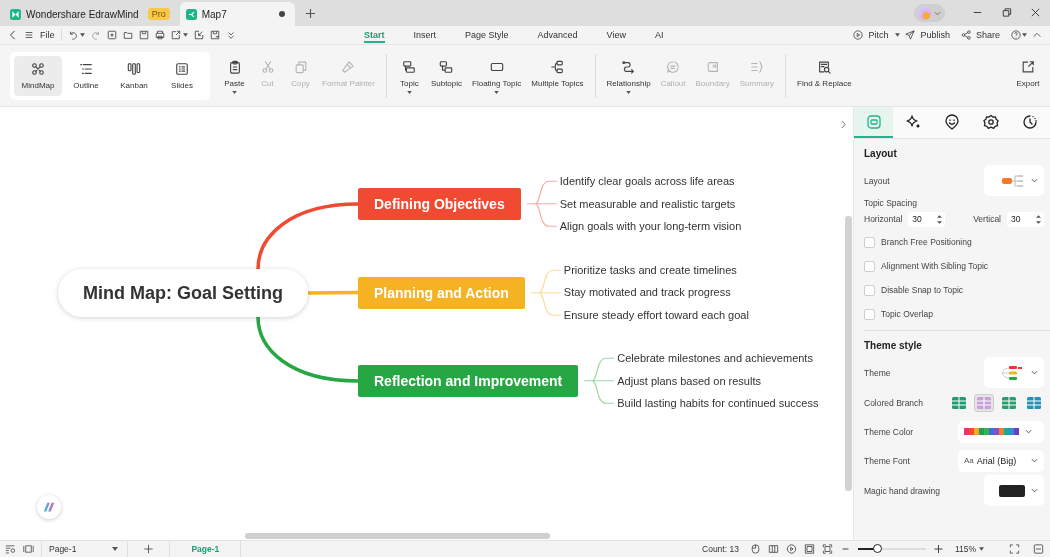  I want to click on folder-icon, so click(127, 35).